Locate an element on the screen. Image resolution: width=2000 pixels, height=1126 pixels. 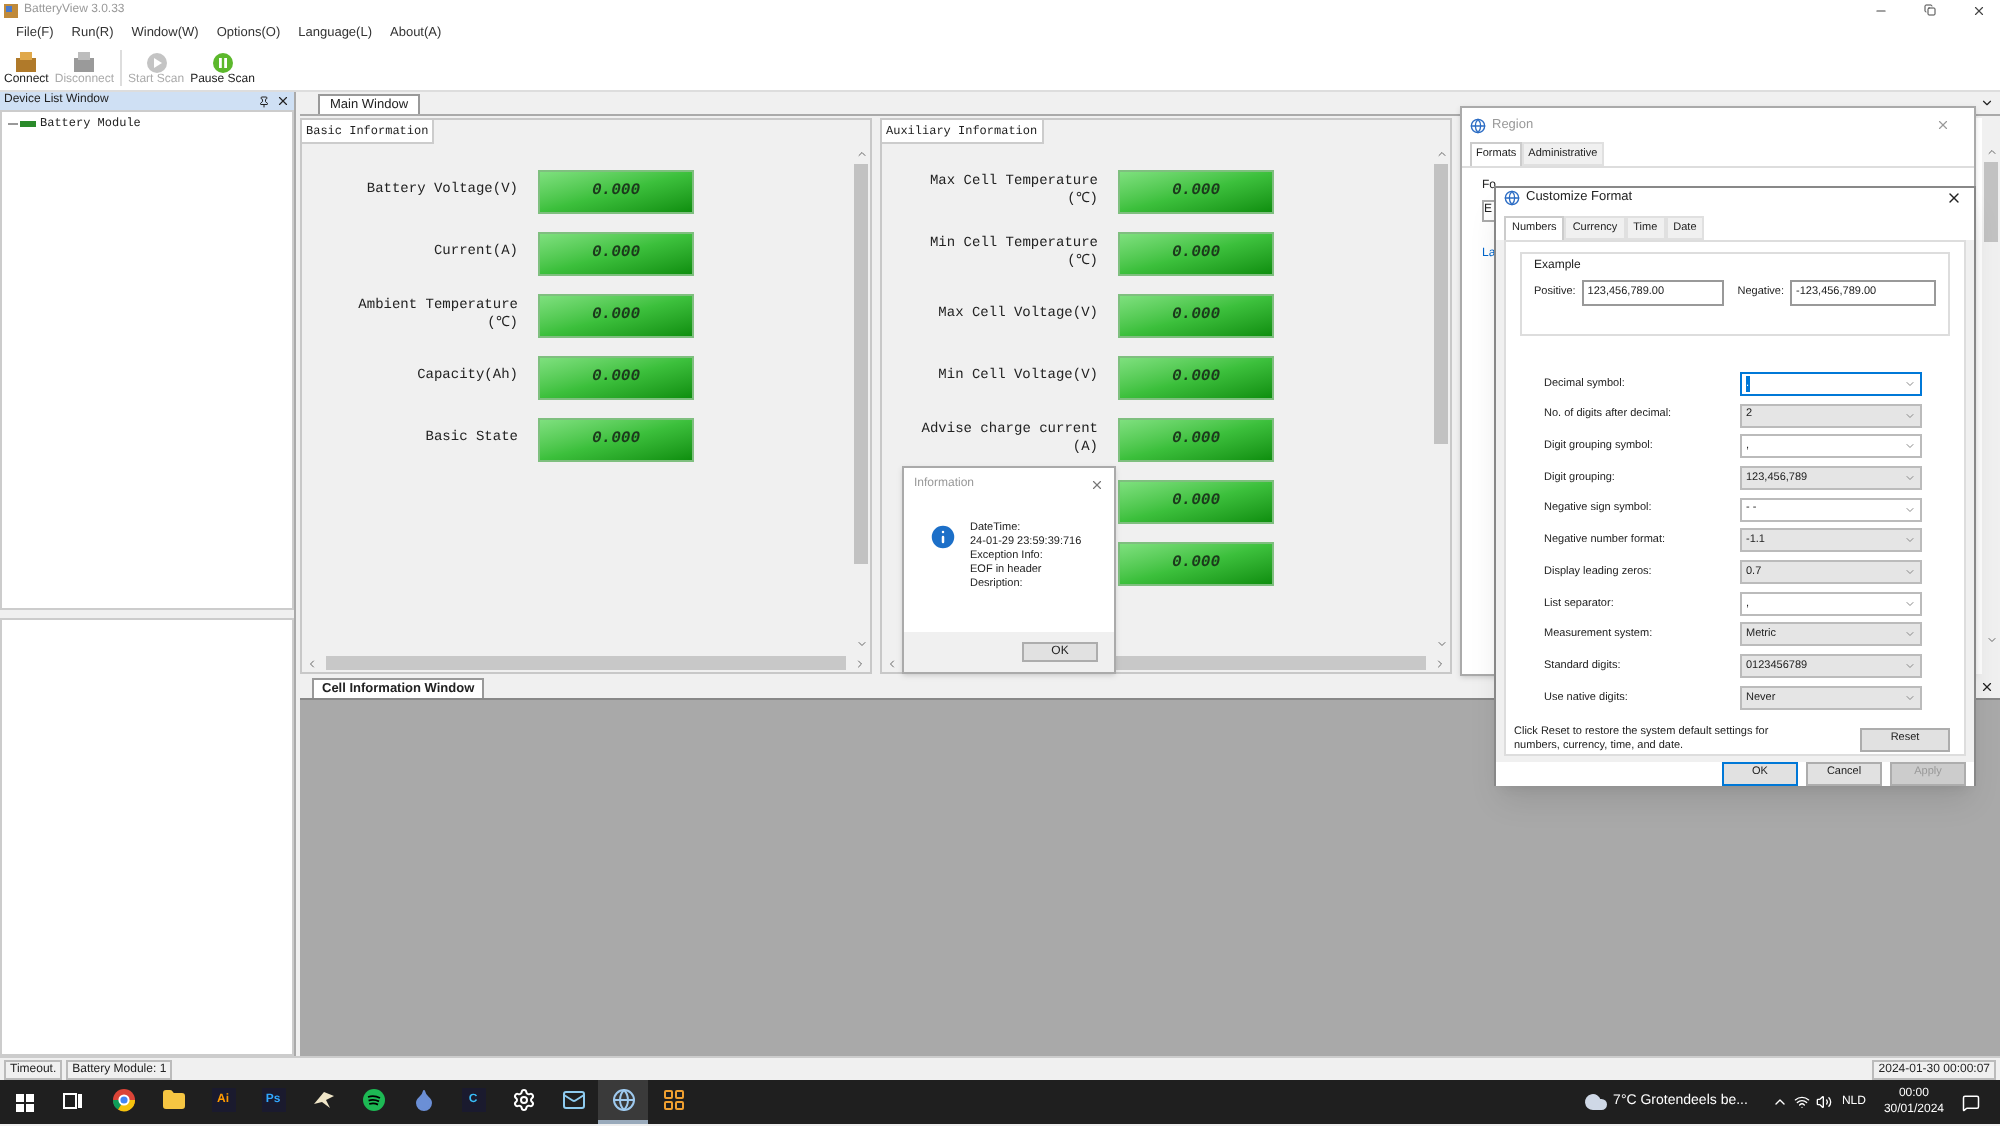
network-icon is located at coordinates (1801, 1102).